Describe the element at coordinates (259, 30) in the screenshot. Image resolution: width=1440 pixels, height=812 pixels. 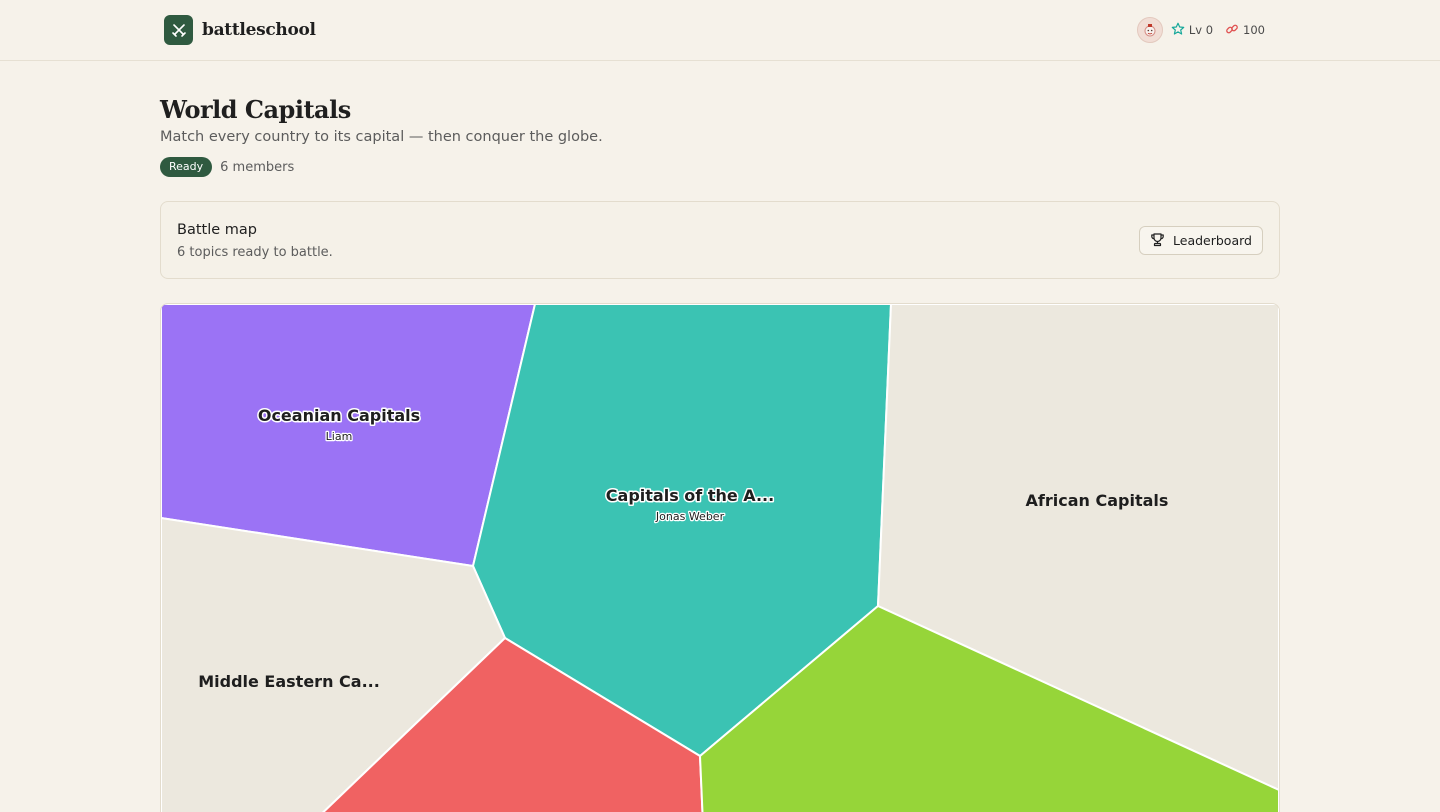
I see `brand-name: battleschool` at that location.